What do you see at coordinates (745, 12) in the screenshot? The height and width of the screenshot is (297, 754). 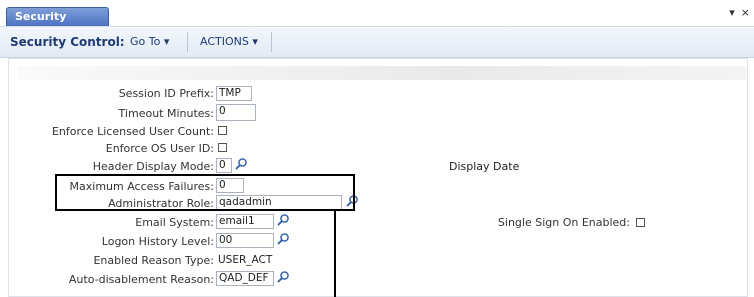 I see `close-icon: ×` at bounding box center [745, 12].